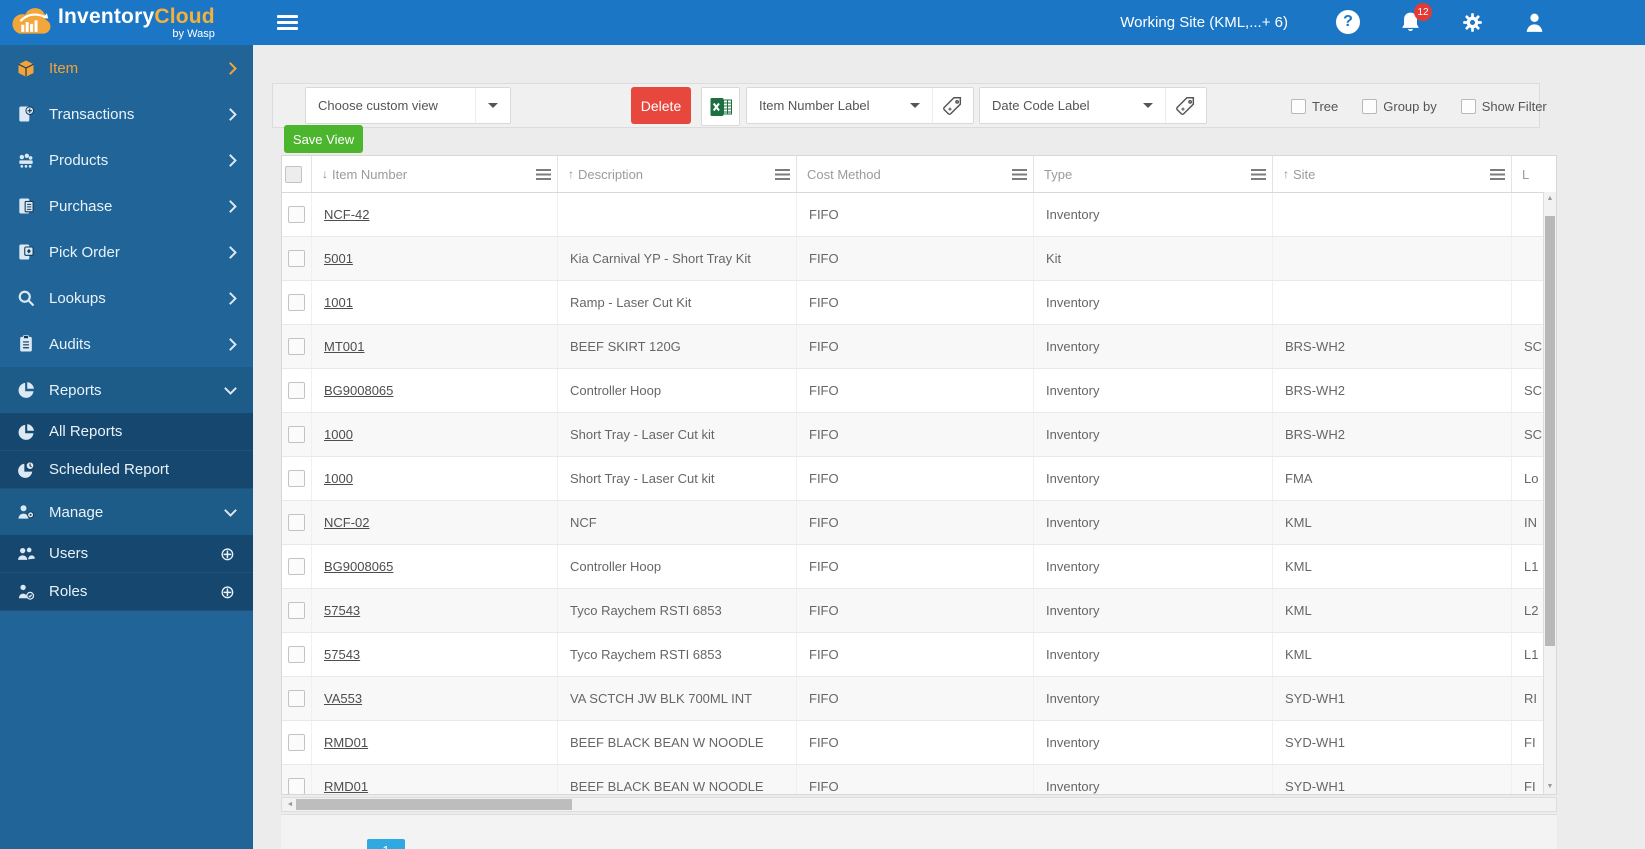 The width and height of the screenshot is (1645, 849). I want to click on sidebar-item-audits: Audits, so click(126, 344).